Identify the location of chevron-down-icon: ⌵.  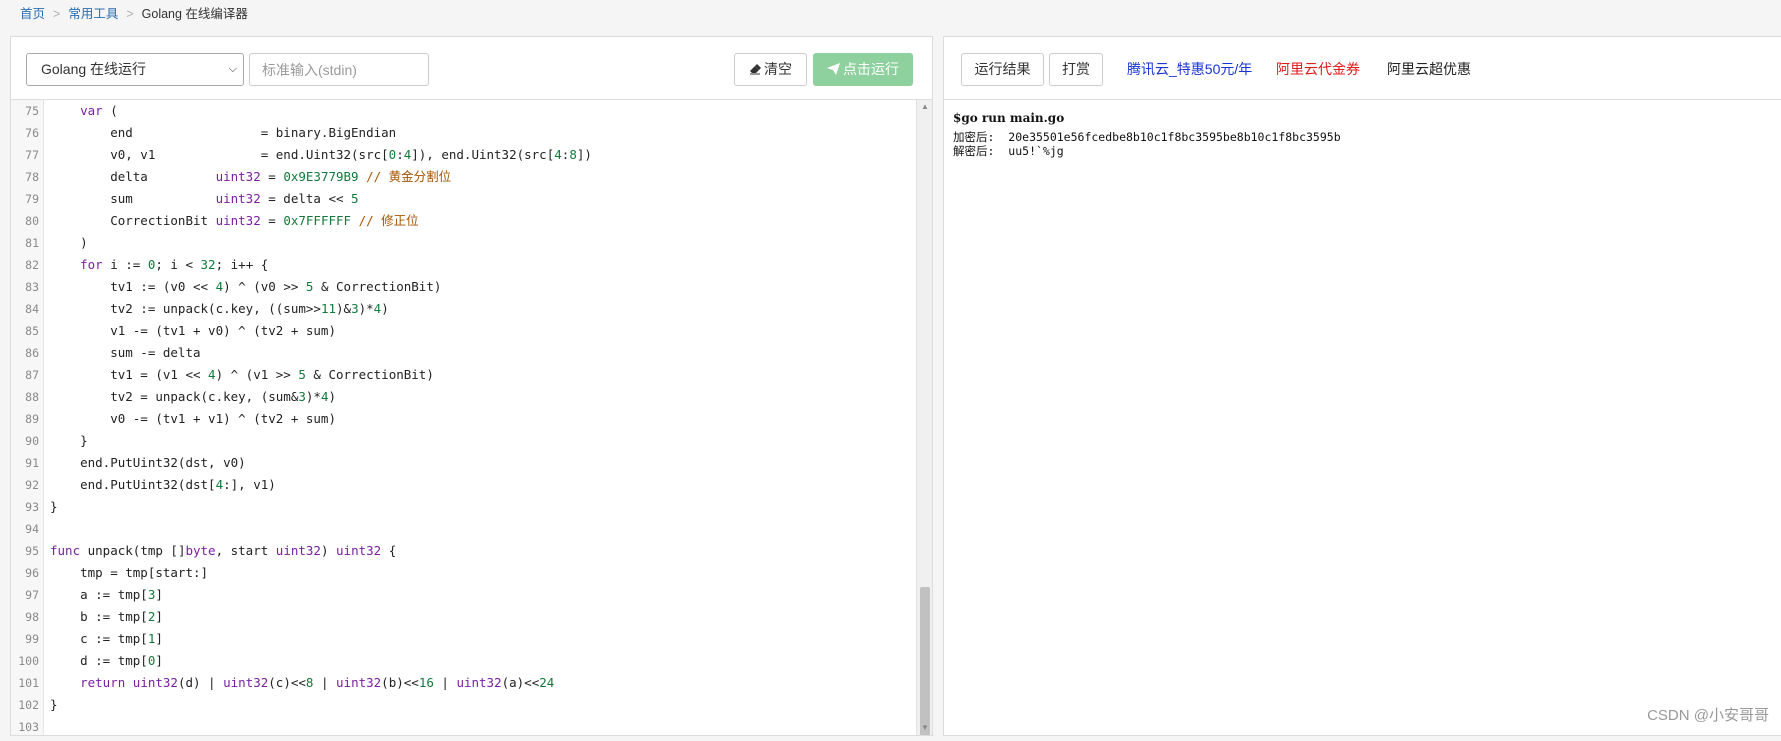
(232, 69).